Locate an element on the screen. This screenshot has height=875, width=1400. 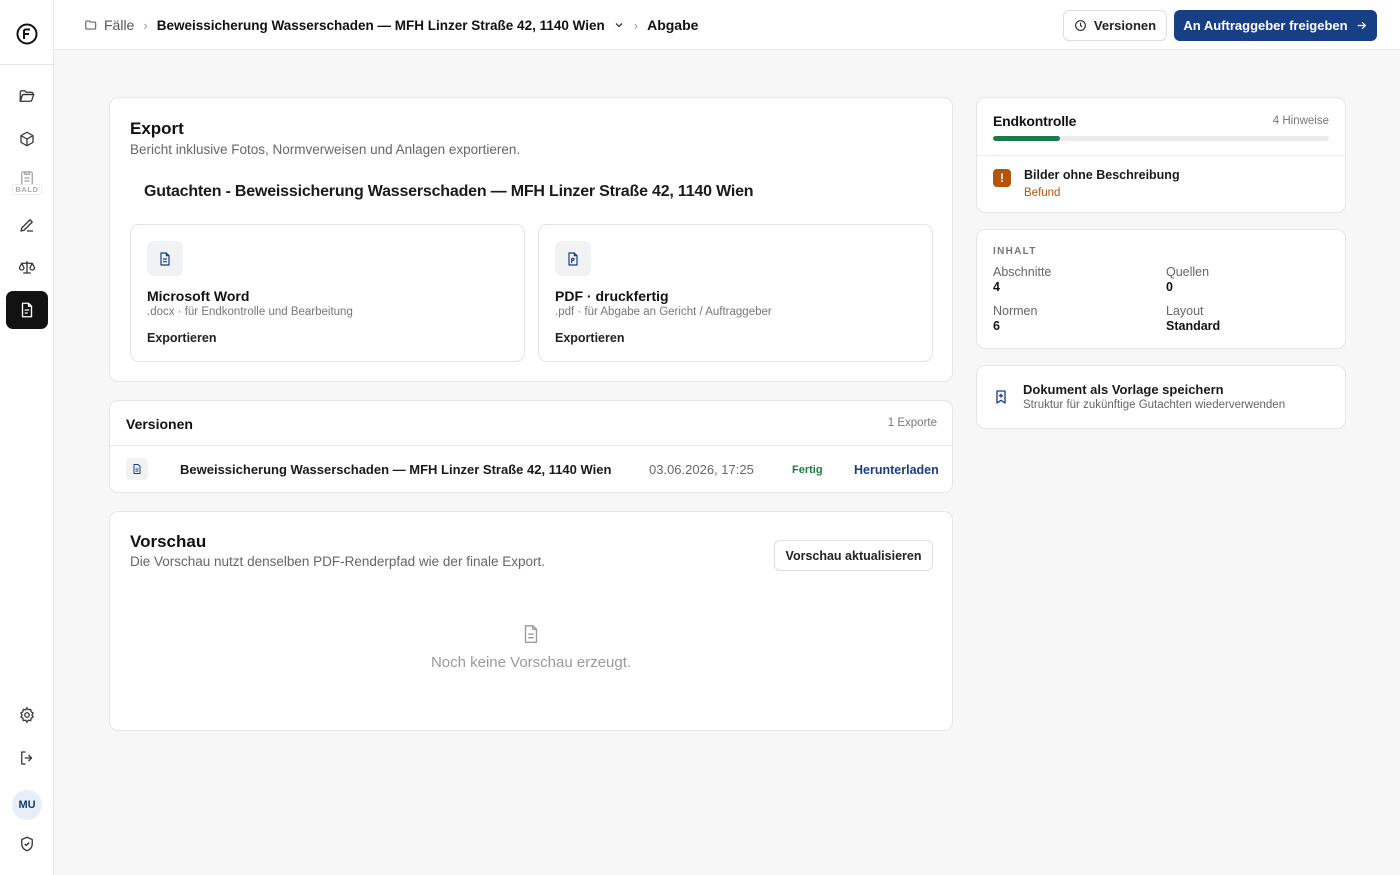
nav-logout is located at coordinates (27, 758).